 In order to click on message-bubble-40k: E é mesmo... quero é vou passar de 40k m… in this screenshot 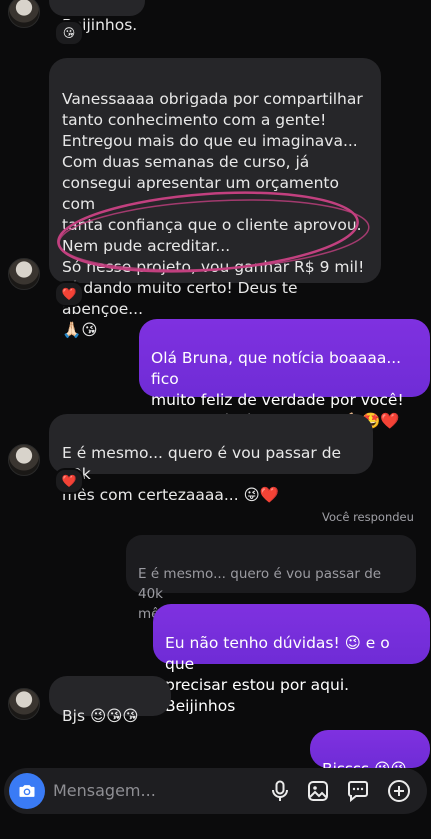, I will do `click(211, 459)`.